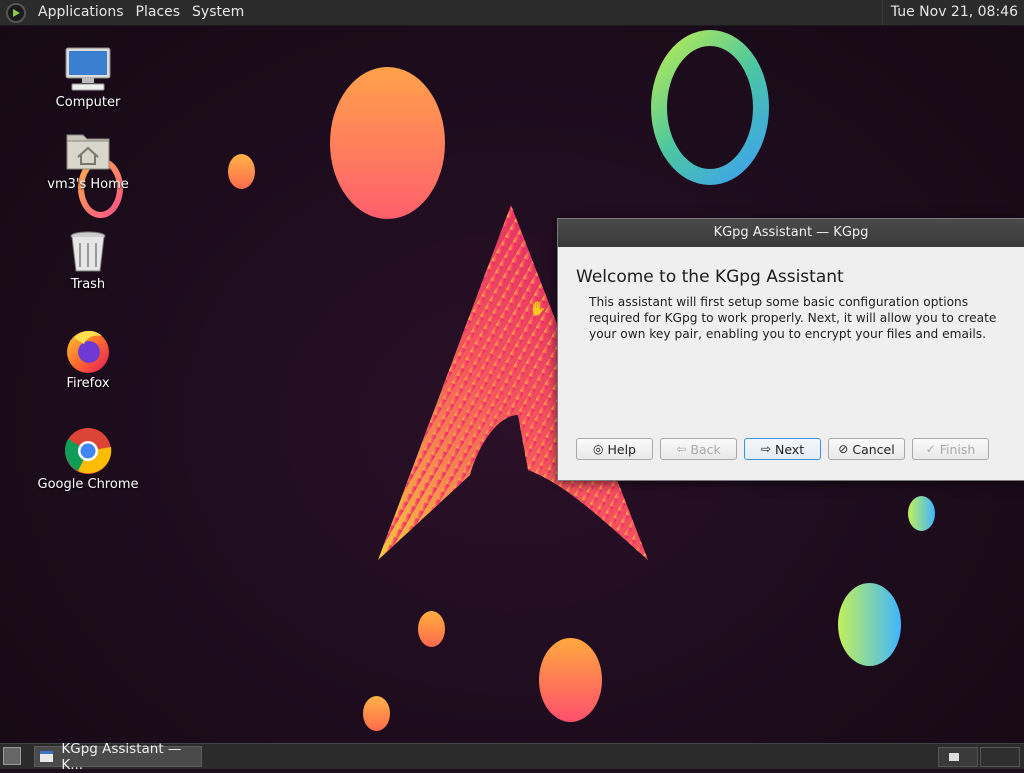  I want to click on desktop-icon-label: Computer, so click(88, 102).